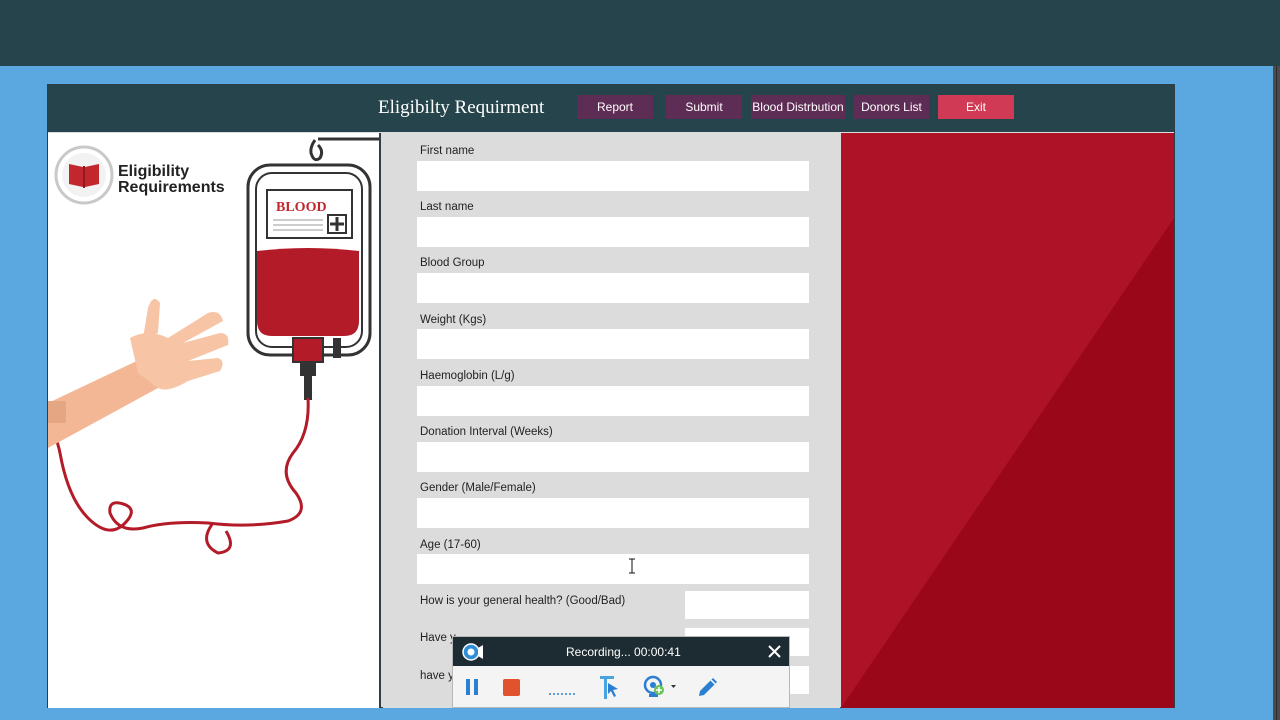  What do you see at coordinates (301, 207) in the screenshot?
I see `bag-label: BLOOD` at bounding box center [301, 207].